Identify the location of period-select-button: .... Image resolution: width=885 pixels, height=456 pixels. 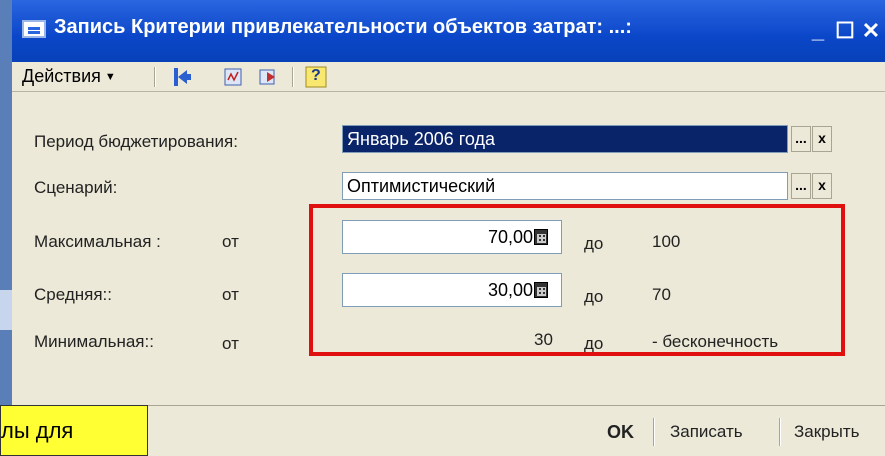
(801, 139).